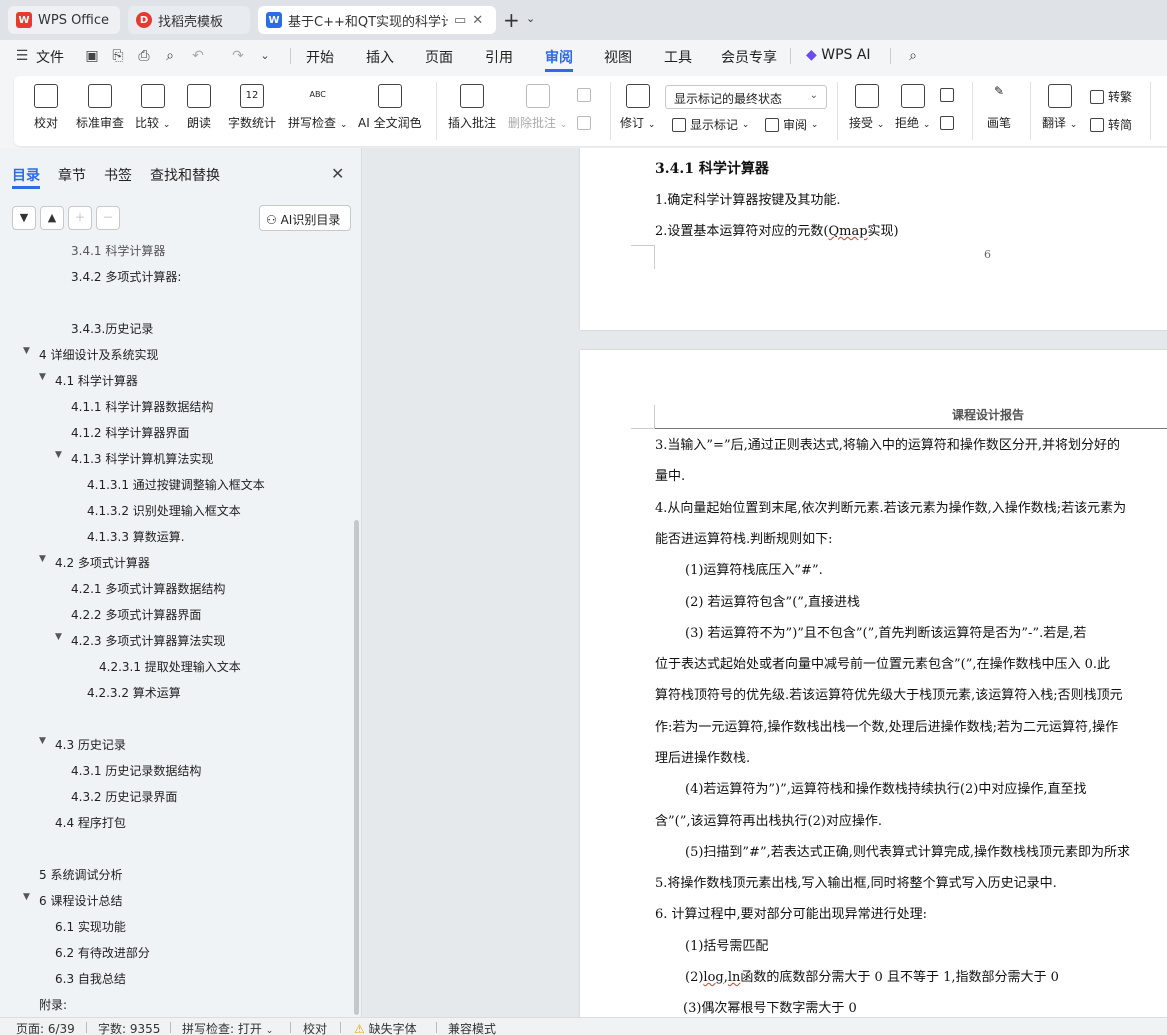  I want to click on toc-item: ▼ 4.1 科学计算器, so click(88, 380).